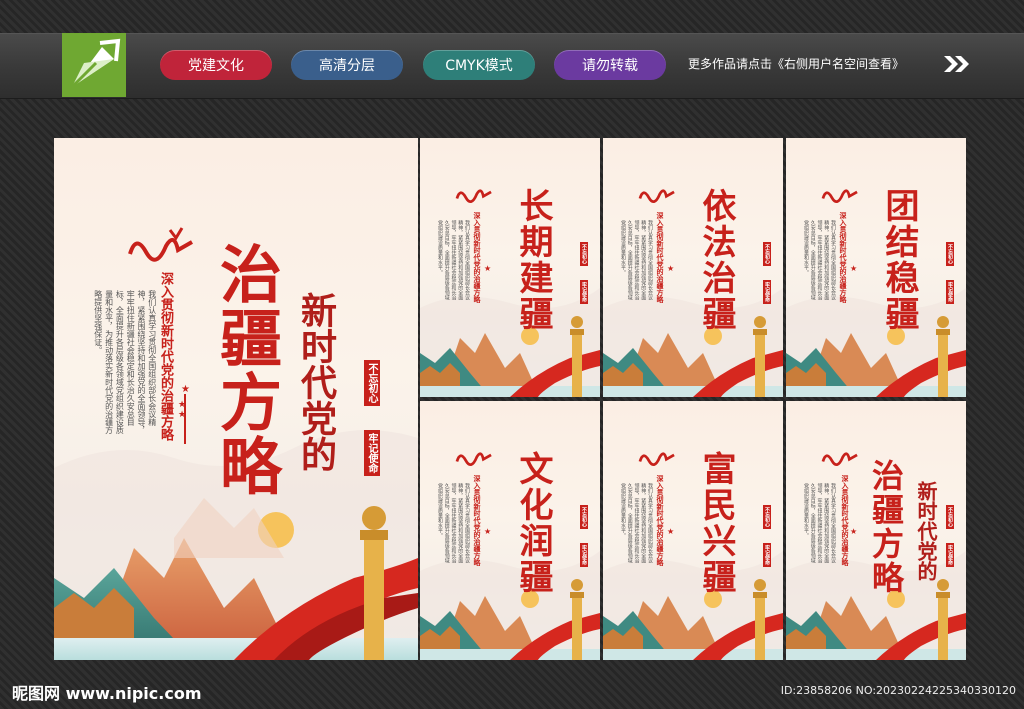 This screenshot has height=709, width=1024. I want to click on china-dream-logo, so click(161, 244).